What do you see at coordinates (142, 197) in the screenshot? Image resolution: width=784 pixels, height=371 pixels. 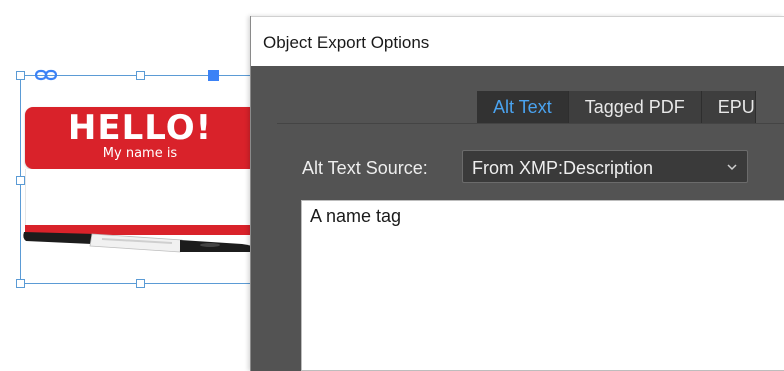 I see `name-tag-writing-area` at bounding box center [142, 197].